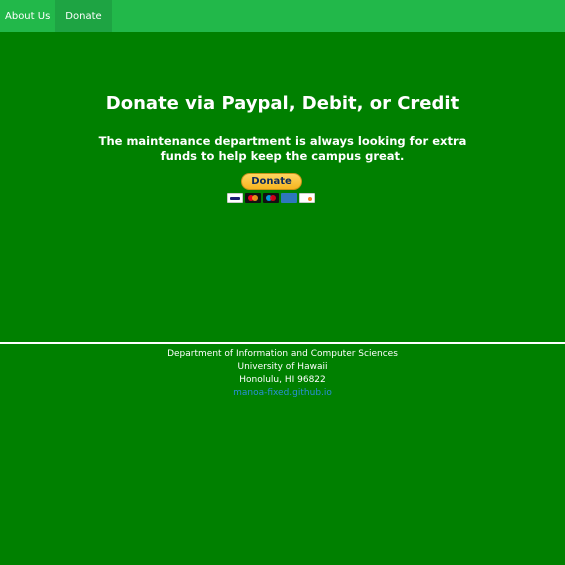 The height and width of the screenshot is (565, 565). Describe the element at coordinates (282, 103) in the screenshot. I see `page-title: Donate via Paypal, Debit, or Credit` at that location.